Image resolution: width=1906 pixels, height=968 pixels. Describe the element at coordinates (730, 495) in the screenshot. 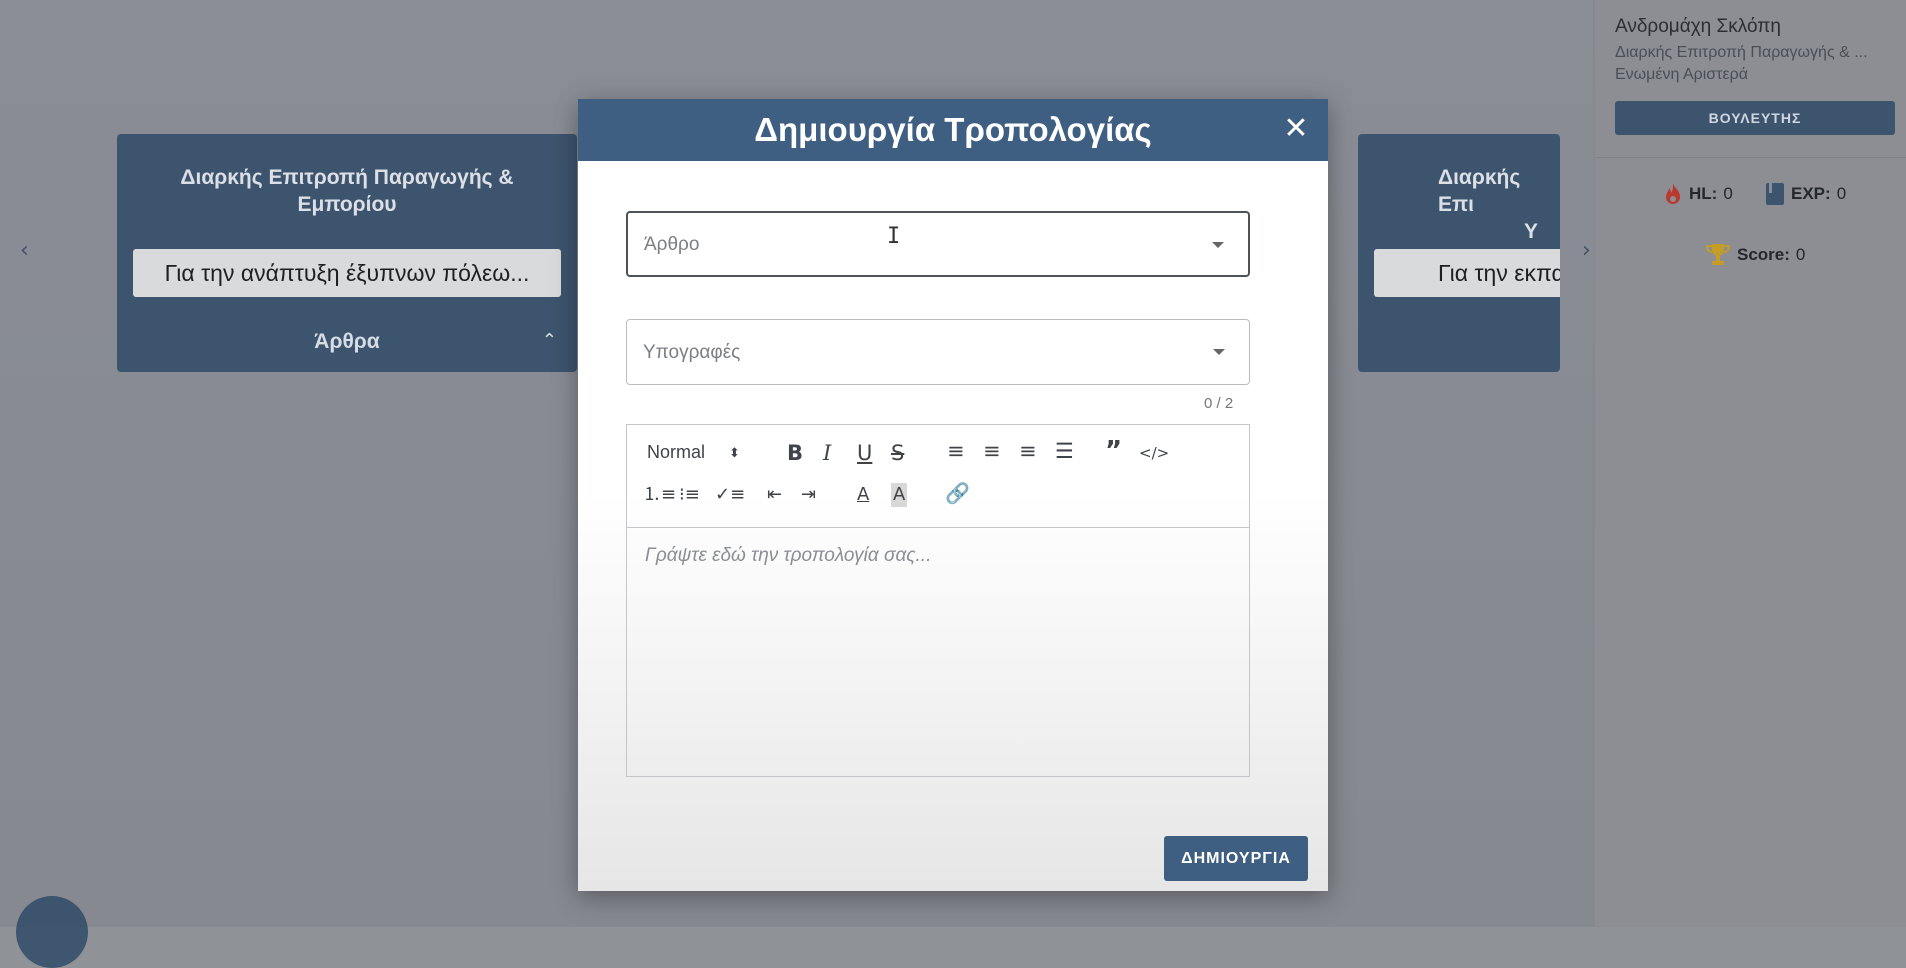

I see `checklist-icon: ✓≡` at that location.